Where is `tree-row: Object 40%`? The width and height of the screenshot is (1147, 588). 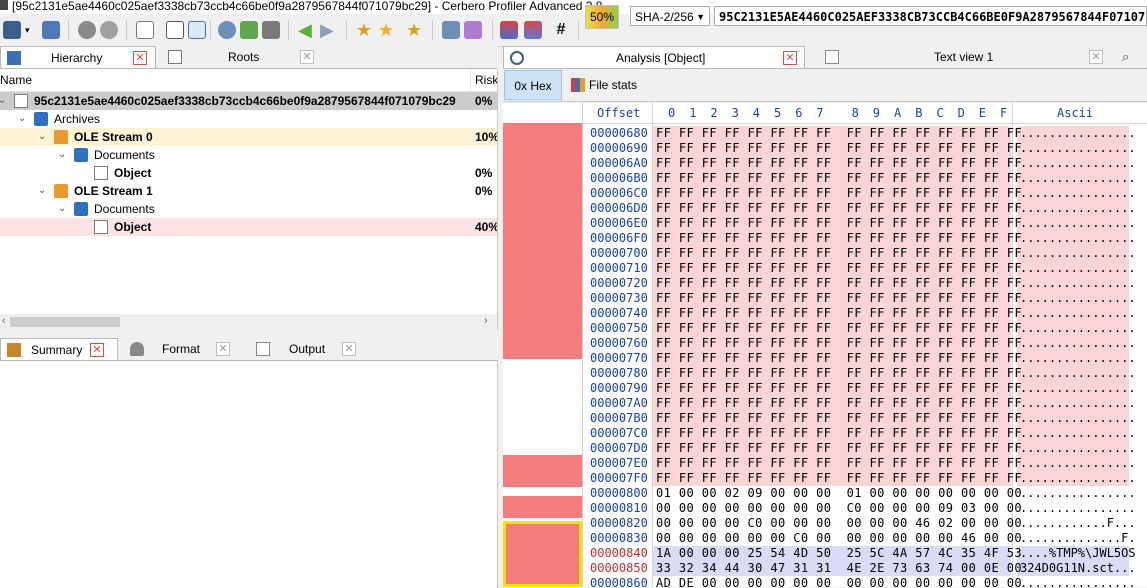
tree-row: Object 40% is located at coordinates (248, 227).